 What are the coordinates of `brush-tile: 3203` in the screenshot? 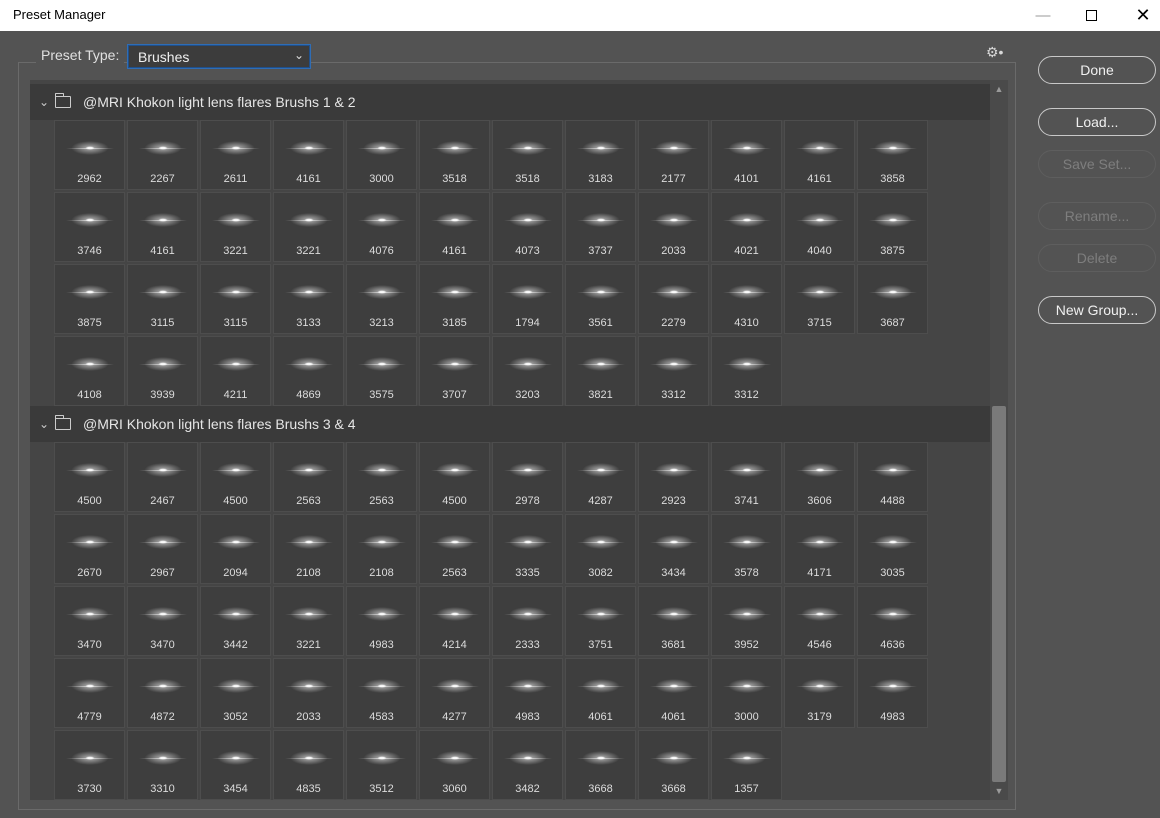 It's located at (527, 371).